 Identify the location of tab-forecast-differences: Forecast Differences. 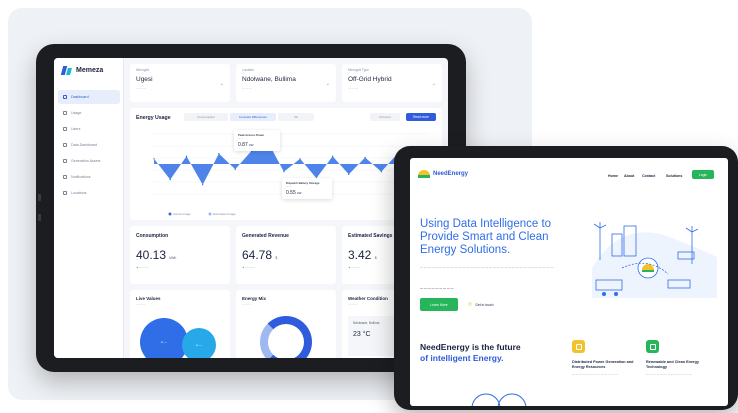
(253, 117).